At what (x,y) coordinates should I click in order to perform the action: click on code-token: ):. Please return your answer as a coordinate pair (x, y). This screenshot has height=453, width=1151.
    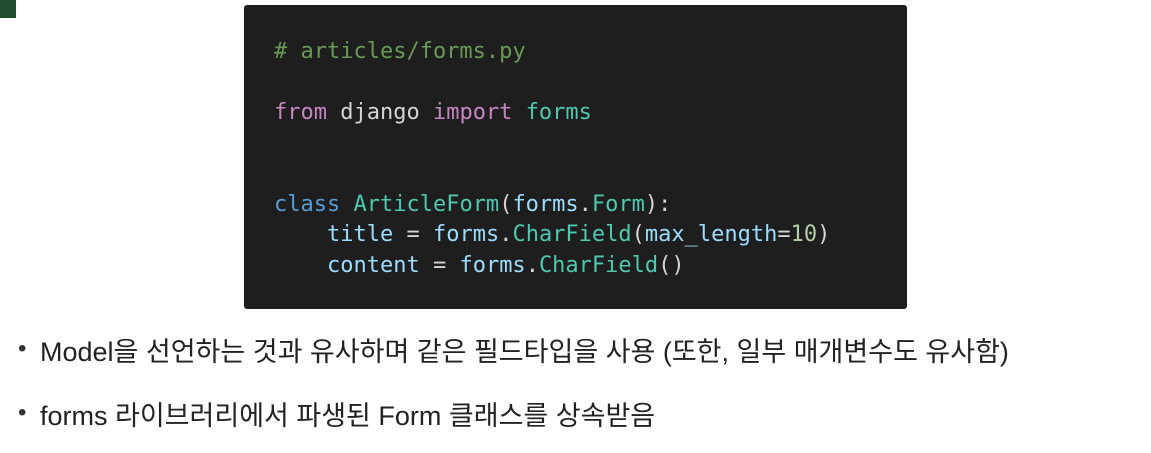
    Looking at the image, I should click on (658, 204).